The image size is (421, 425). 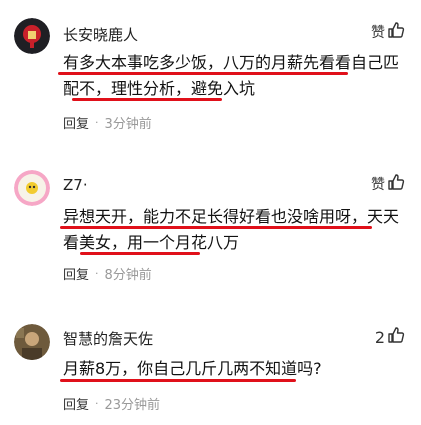 What do you see at coordinates (238, 76) in the screenshot?
I see `comment-text: 有多大本事吃多少饭，八万的月薪先看看自己匹 配不，理性分析，避免入坑` at bounding box center [238, 76].